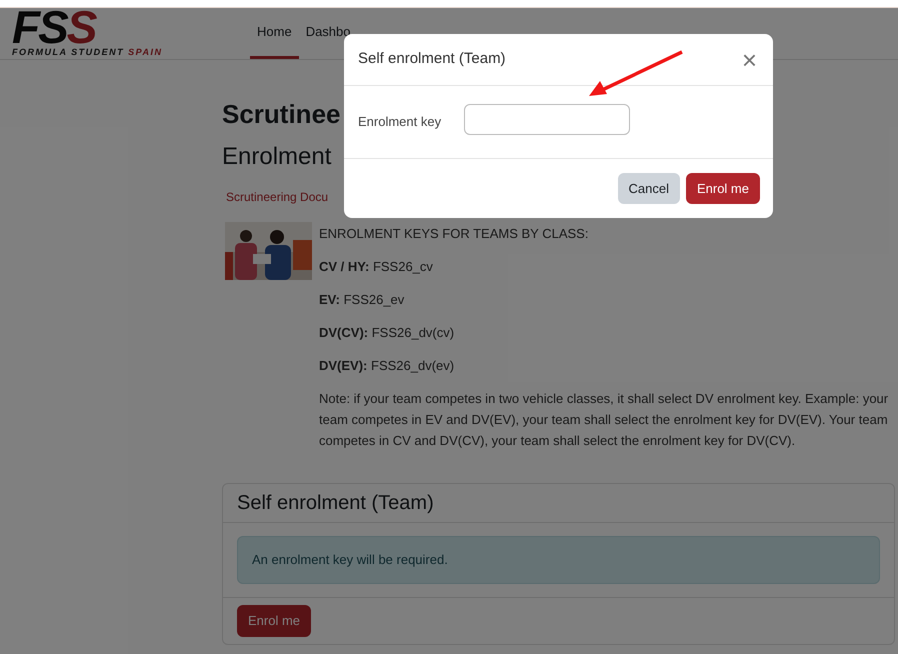 This screenshot has width=898, height=654. What do you see at coordinates (277, 157) in the screenshot?
I see `page-subtitle: Enrolment` at bounding box center [277, 157].